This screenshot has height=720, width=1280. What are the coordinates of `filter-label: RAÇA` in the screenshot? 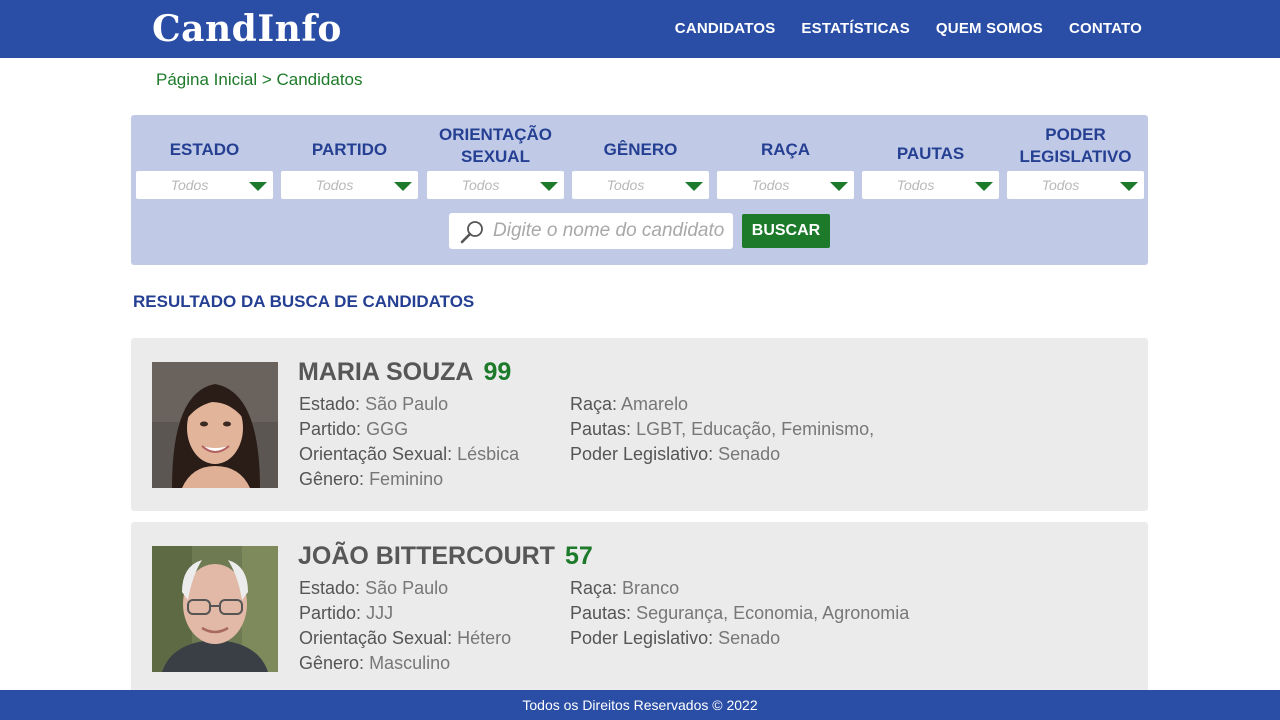 It's located at (785, 149).